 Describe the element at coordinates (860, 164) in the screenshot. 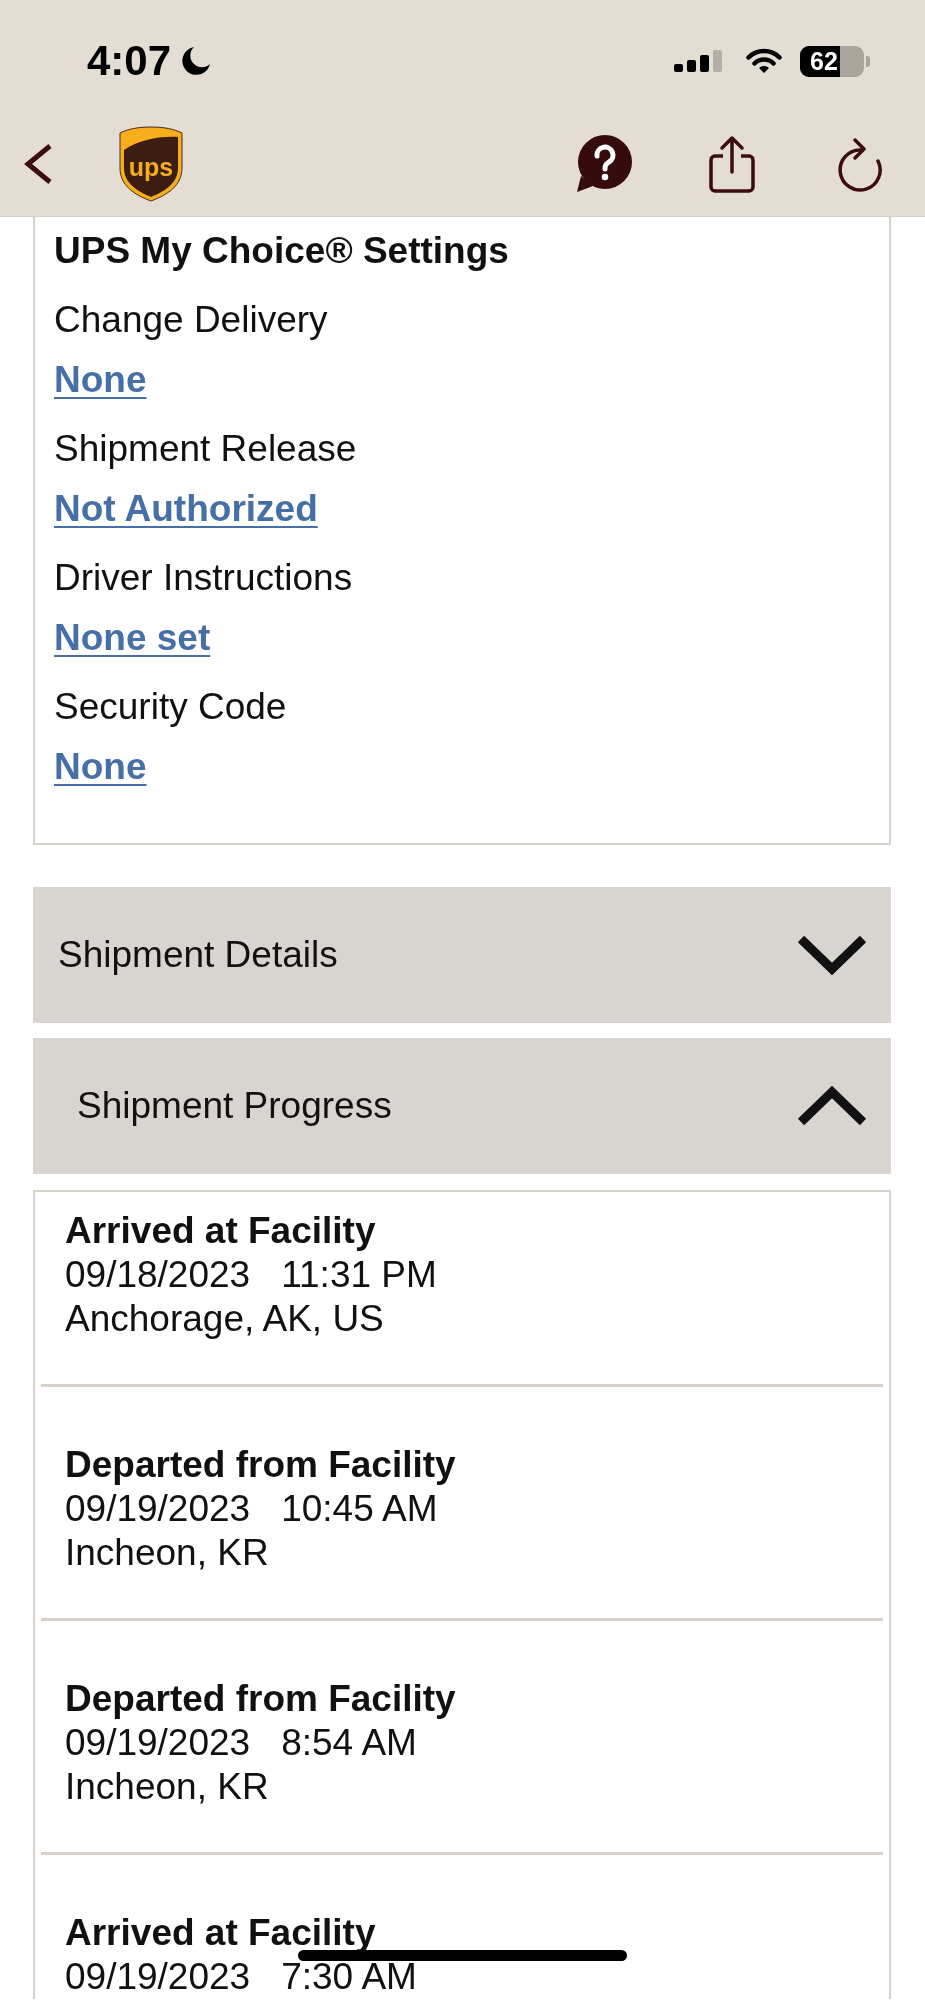

I see `refresh-icon` at that location.